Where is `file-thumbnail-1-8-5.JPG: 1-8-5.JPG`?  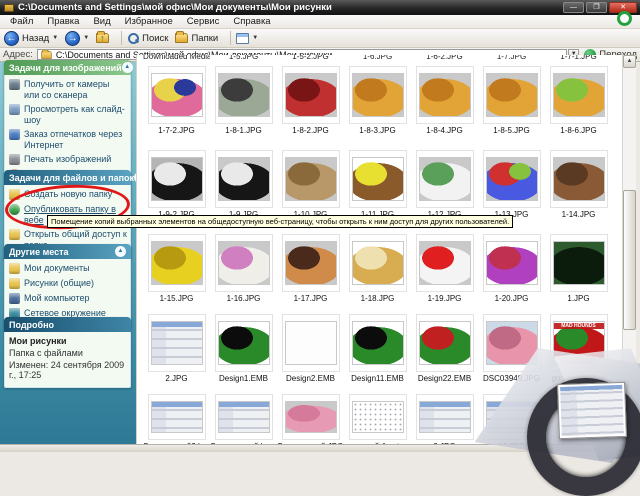
file-thumbnail-1-8-5.JPG: 1-8-5.JPG is located at coordinates (511, 100).